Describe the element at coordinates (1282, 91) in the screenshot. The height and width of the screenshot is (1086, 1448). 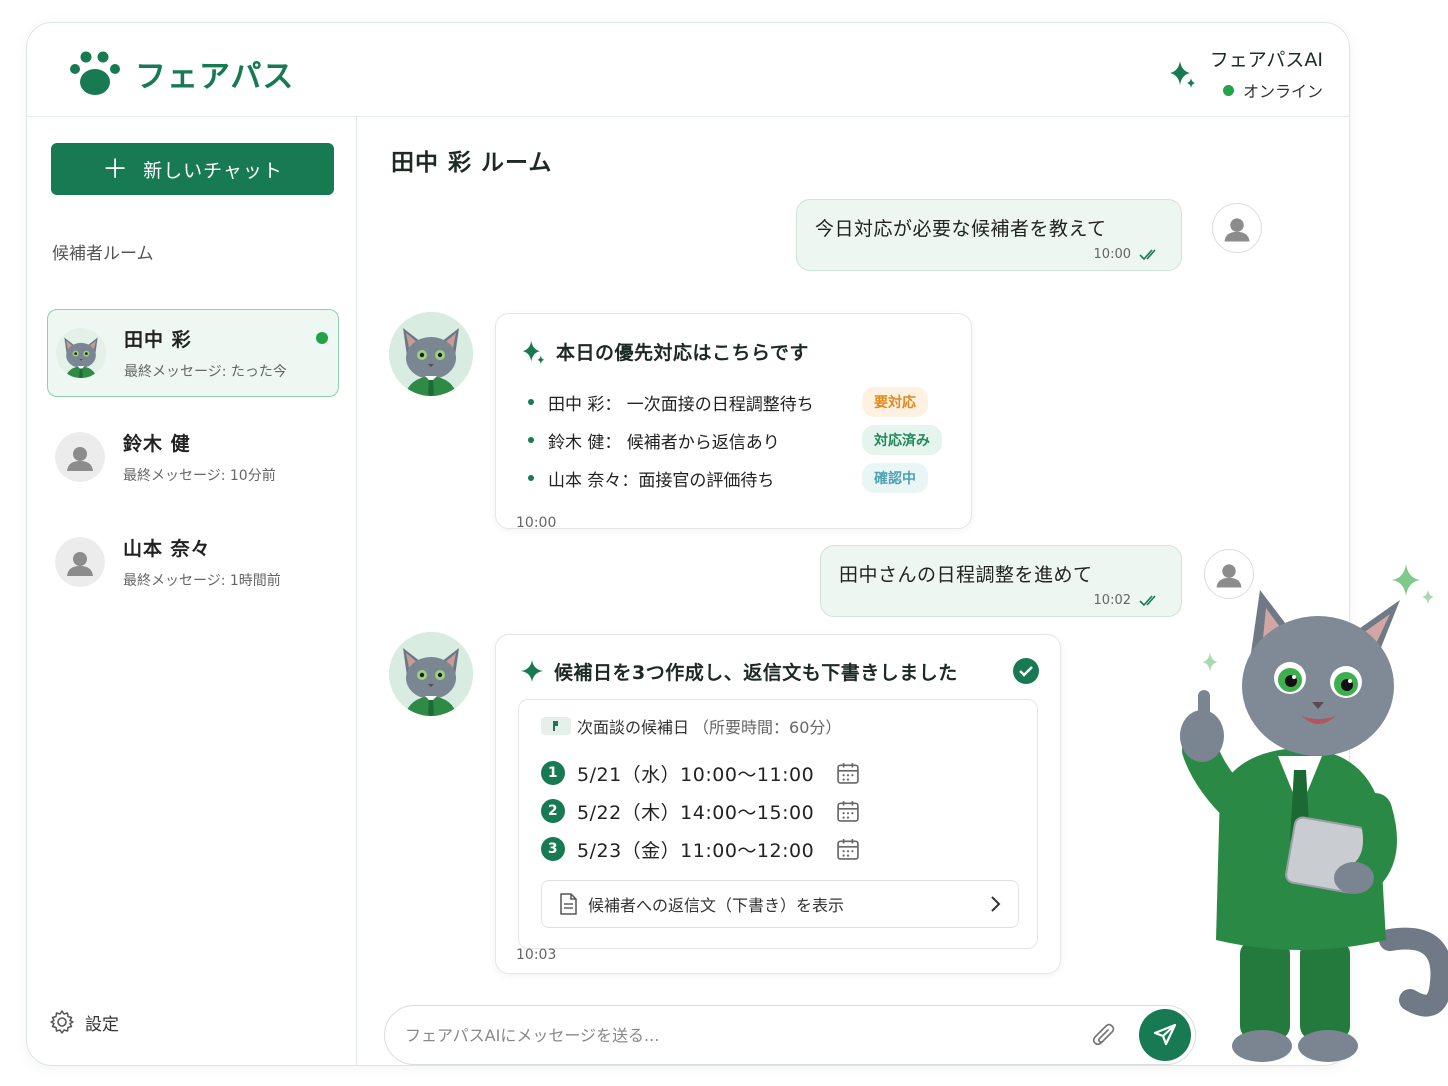
I see `online-status-label: オンライン` at that location.